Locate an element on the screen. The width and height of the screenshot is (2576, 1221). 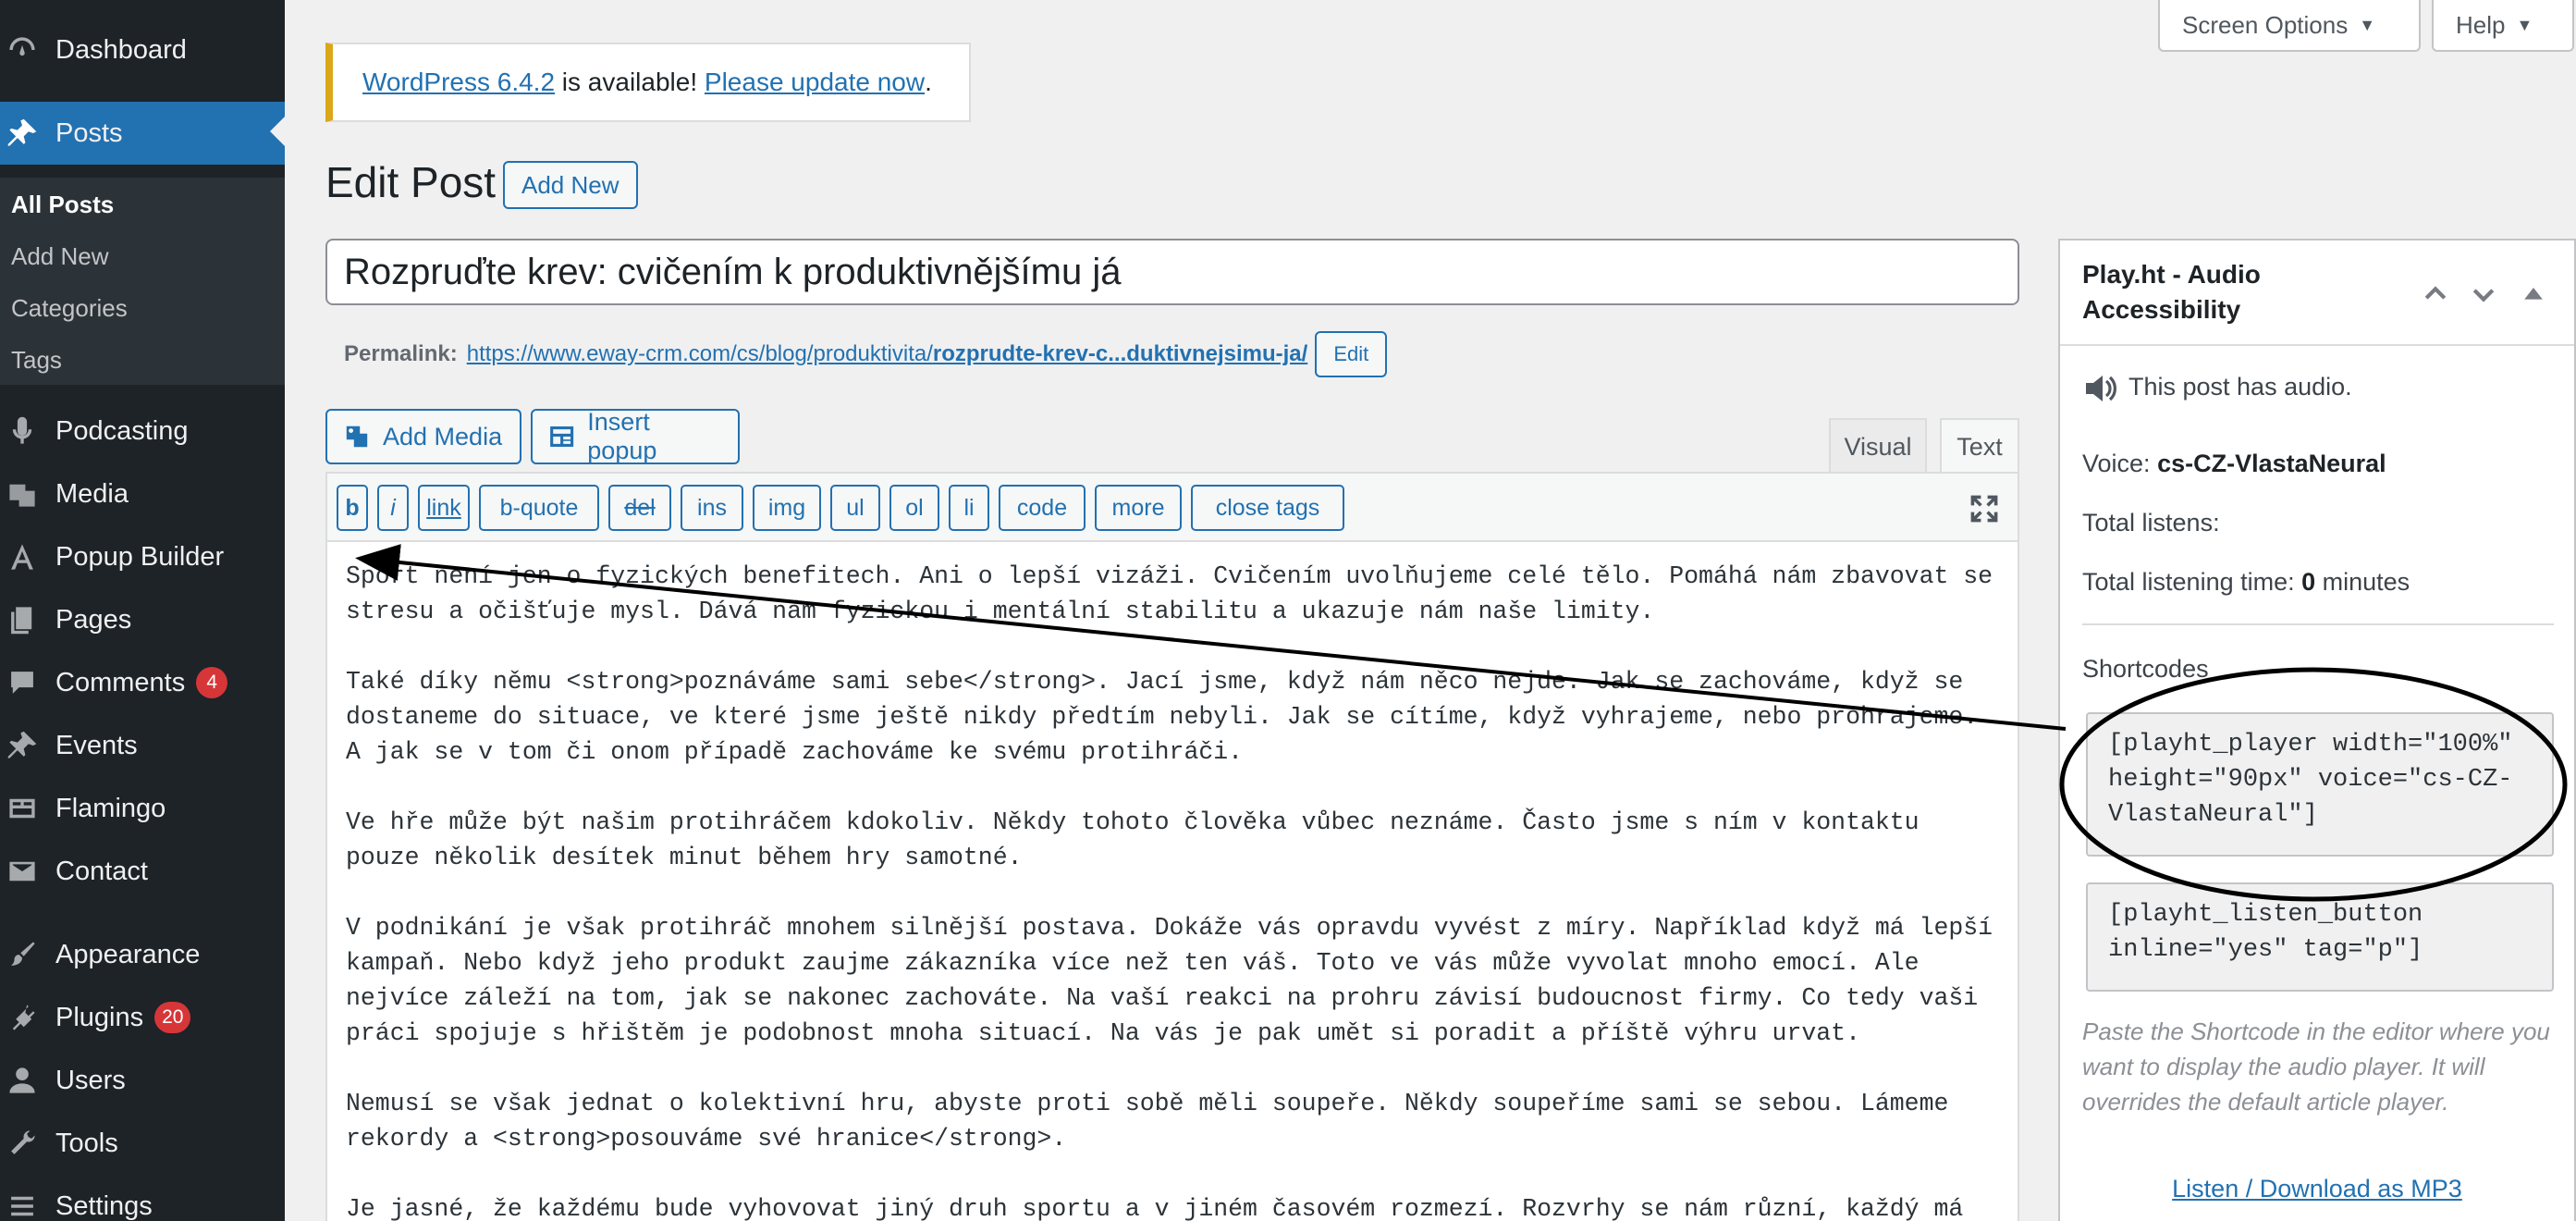
has-audio-text: This post has audio. is located at coordinates (2240, 387).